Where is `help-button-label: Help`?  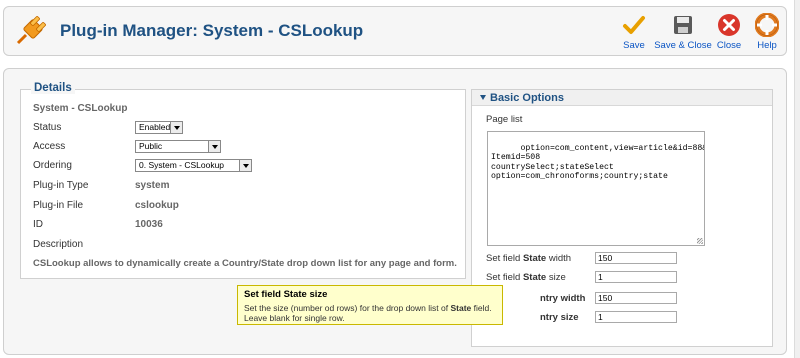
help-button-label: Help is located at coordinates (767, 45).